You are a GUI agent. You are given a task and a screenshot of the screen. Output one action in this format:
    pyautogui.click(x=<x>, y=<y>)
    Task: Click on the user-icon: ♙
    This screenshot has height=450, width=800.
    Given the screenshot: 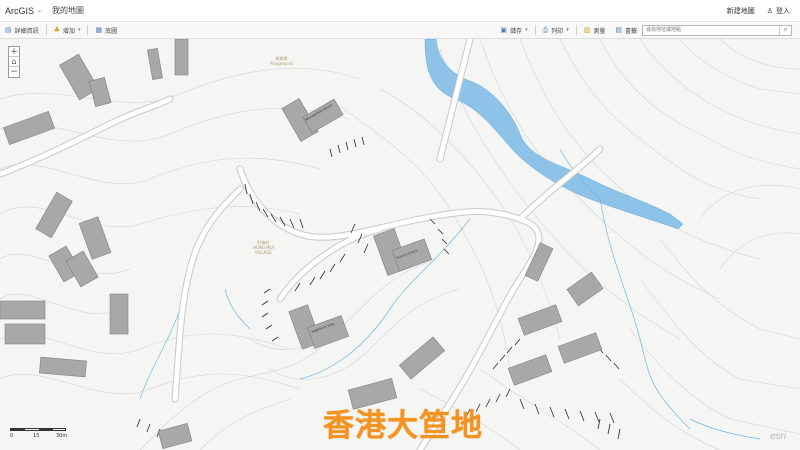 What is the action you would take?
    pyautogui.click(x=769, y=10)
    